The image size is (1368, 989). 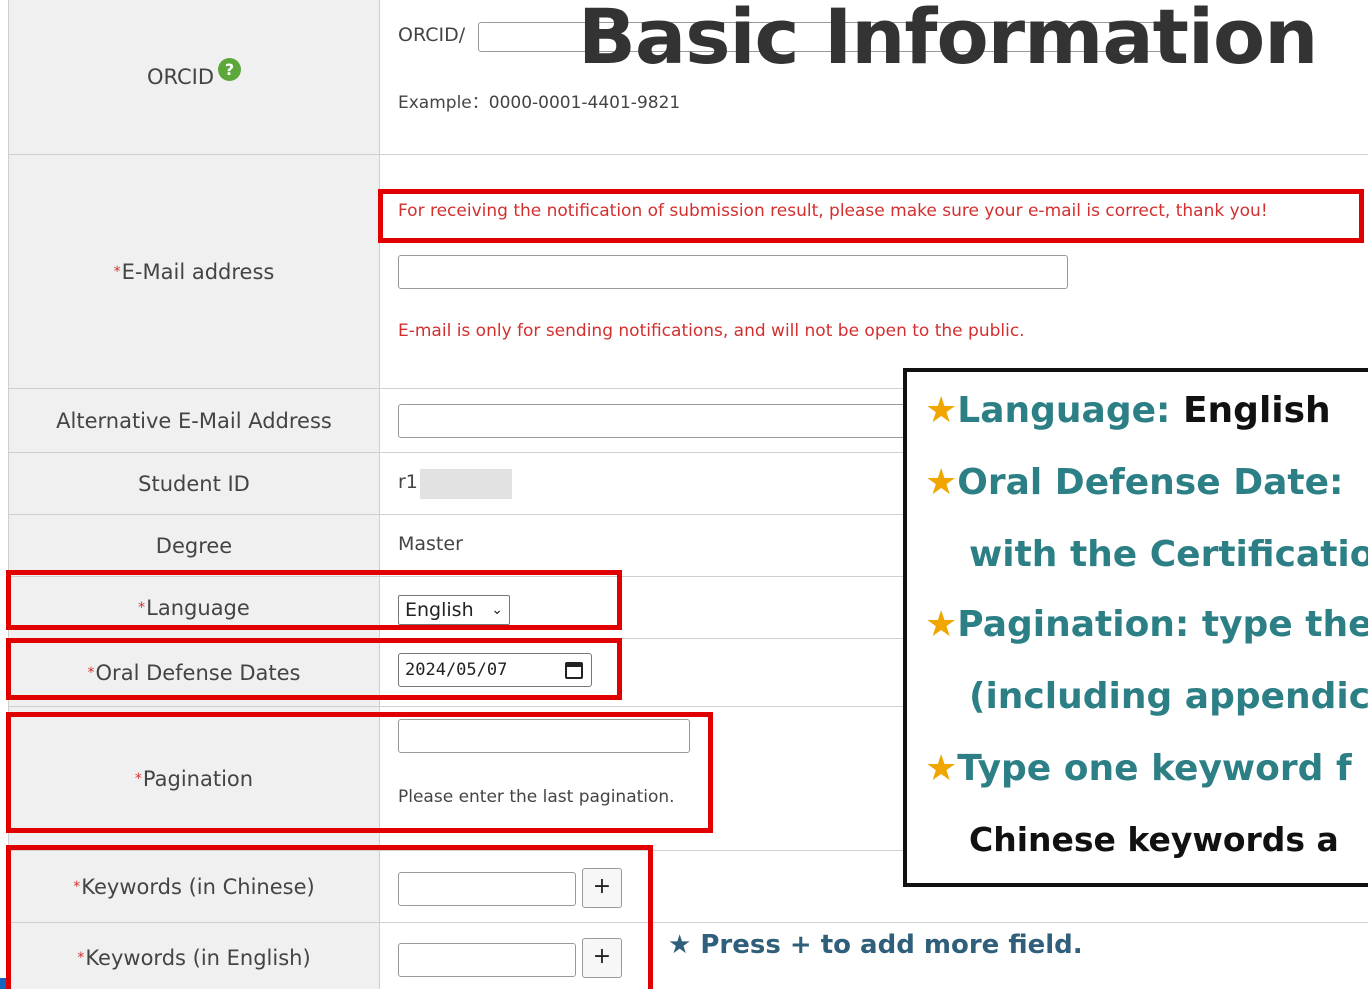 What do you see at coordinates (430, 544) in the screenshot?
I see `degree-value: Master` at bounding box center [430, 544].